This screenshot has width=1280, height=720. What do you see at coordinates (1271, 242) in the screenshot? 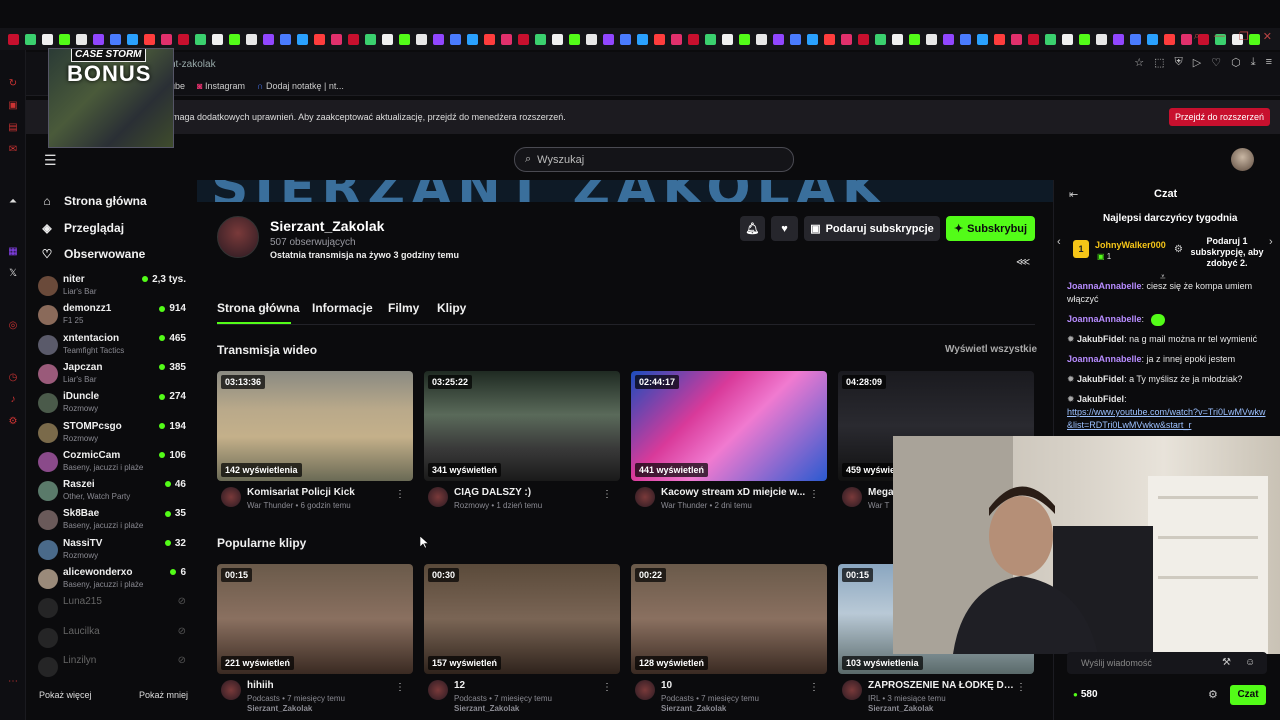
I see `chevron-right-icon: ›` at bounding box center [1271, 242].